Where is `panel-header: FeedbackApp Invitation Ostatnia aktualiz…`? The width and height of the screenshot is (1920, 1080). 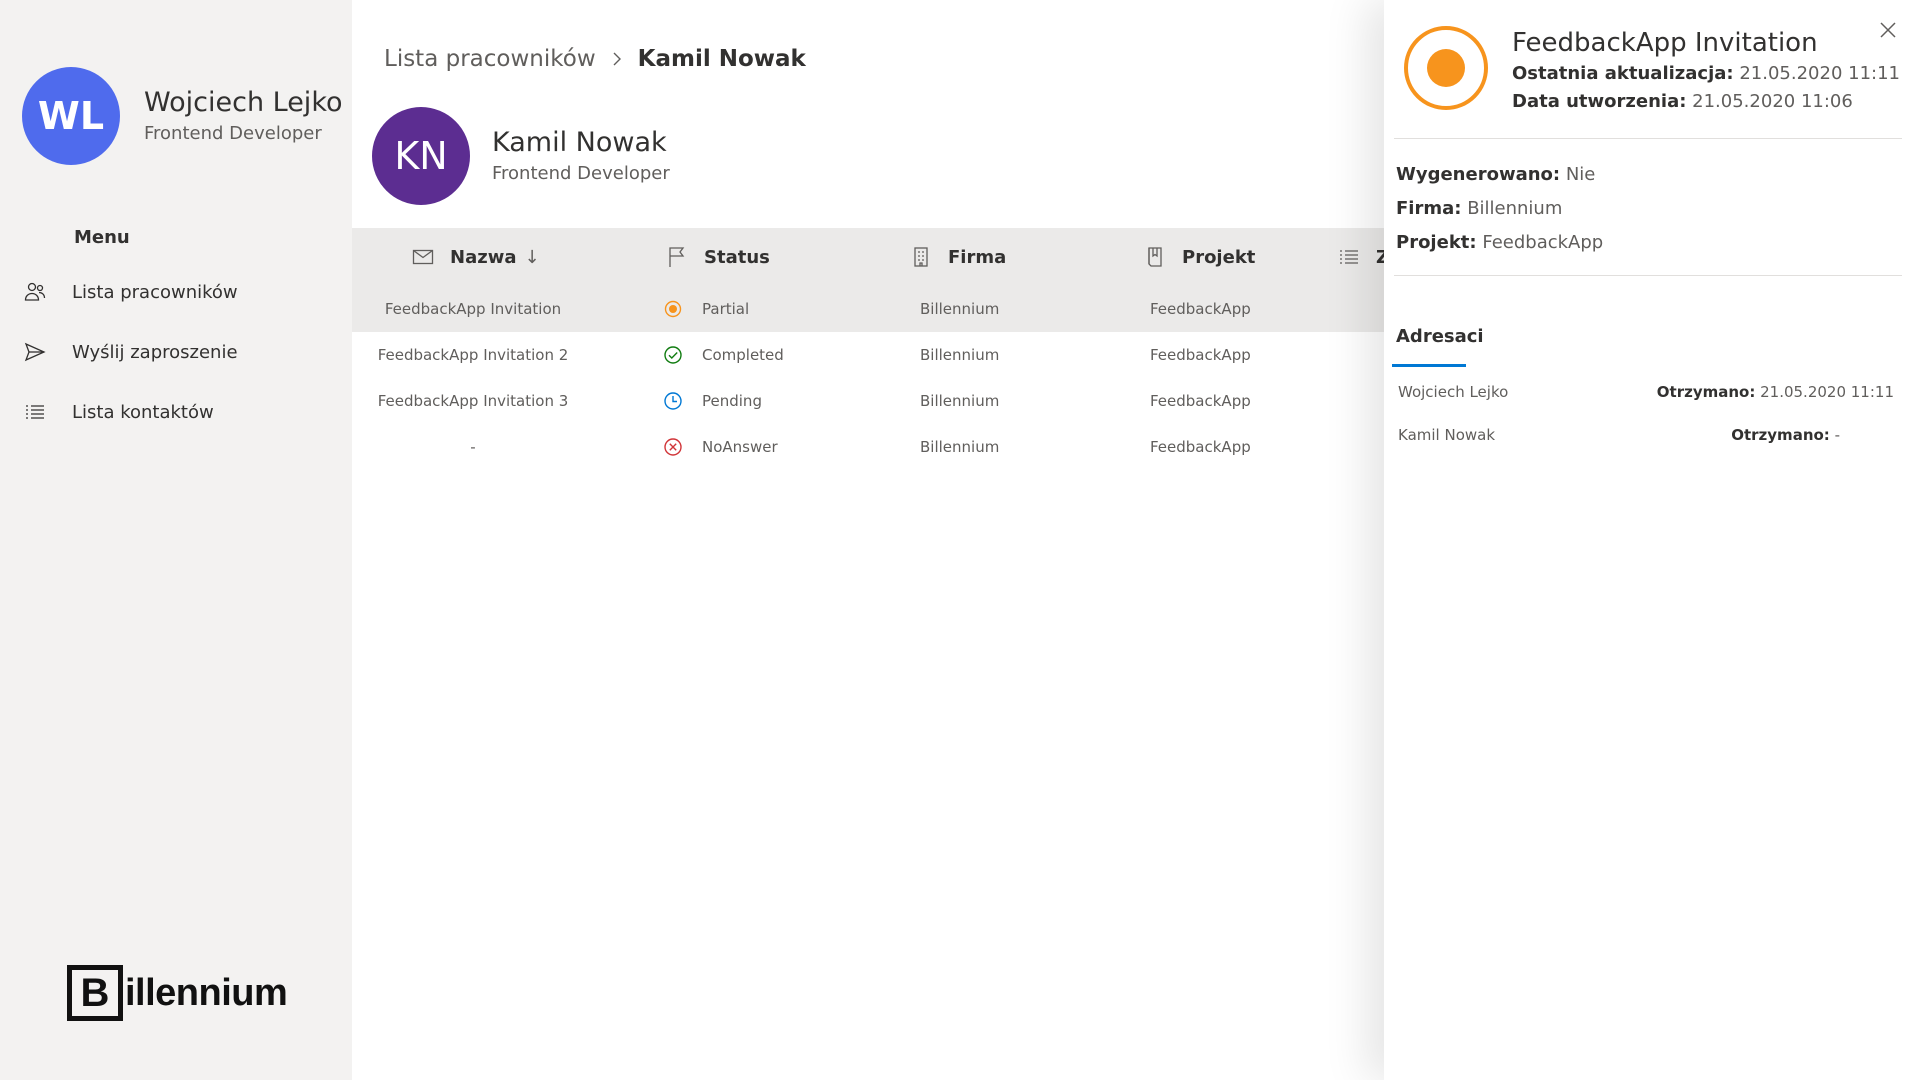 panel-header: FeedbackApp Invitation Ostatnia aktualiz… is located at coordinates (1651, 70).